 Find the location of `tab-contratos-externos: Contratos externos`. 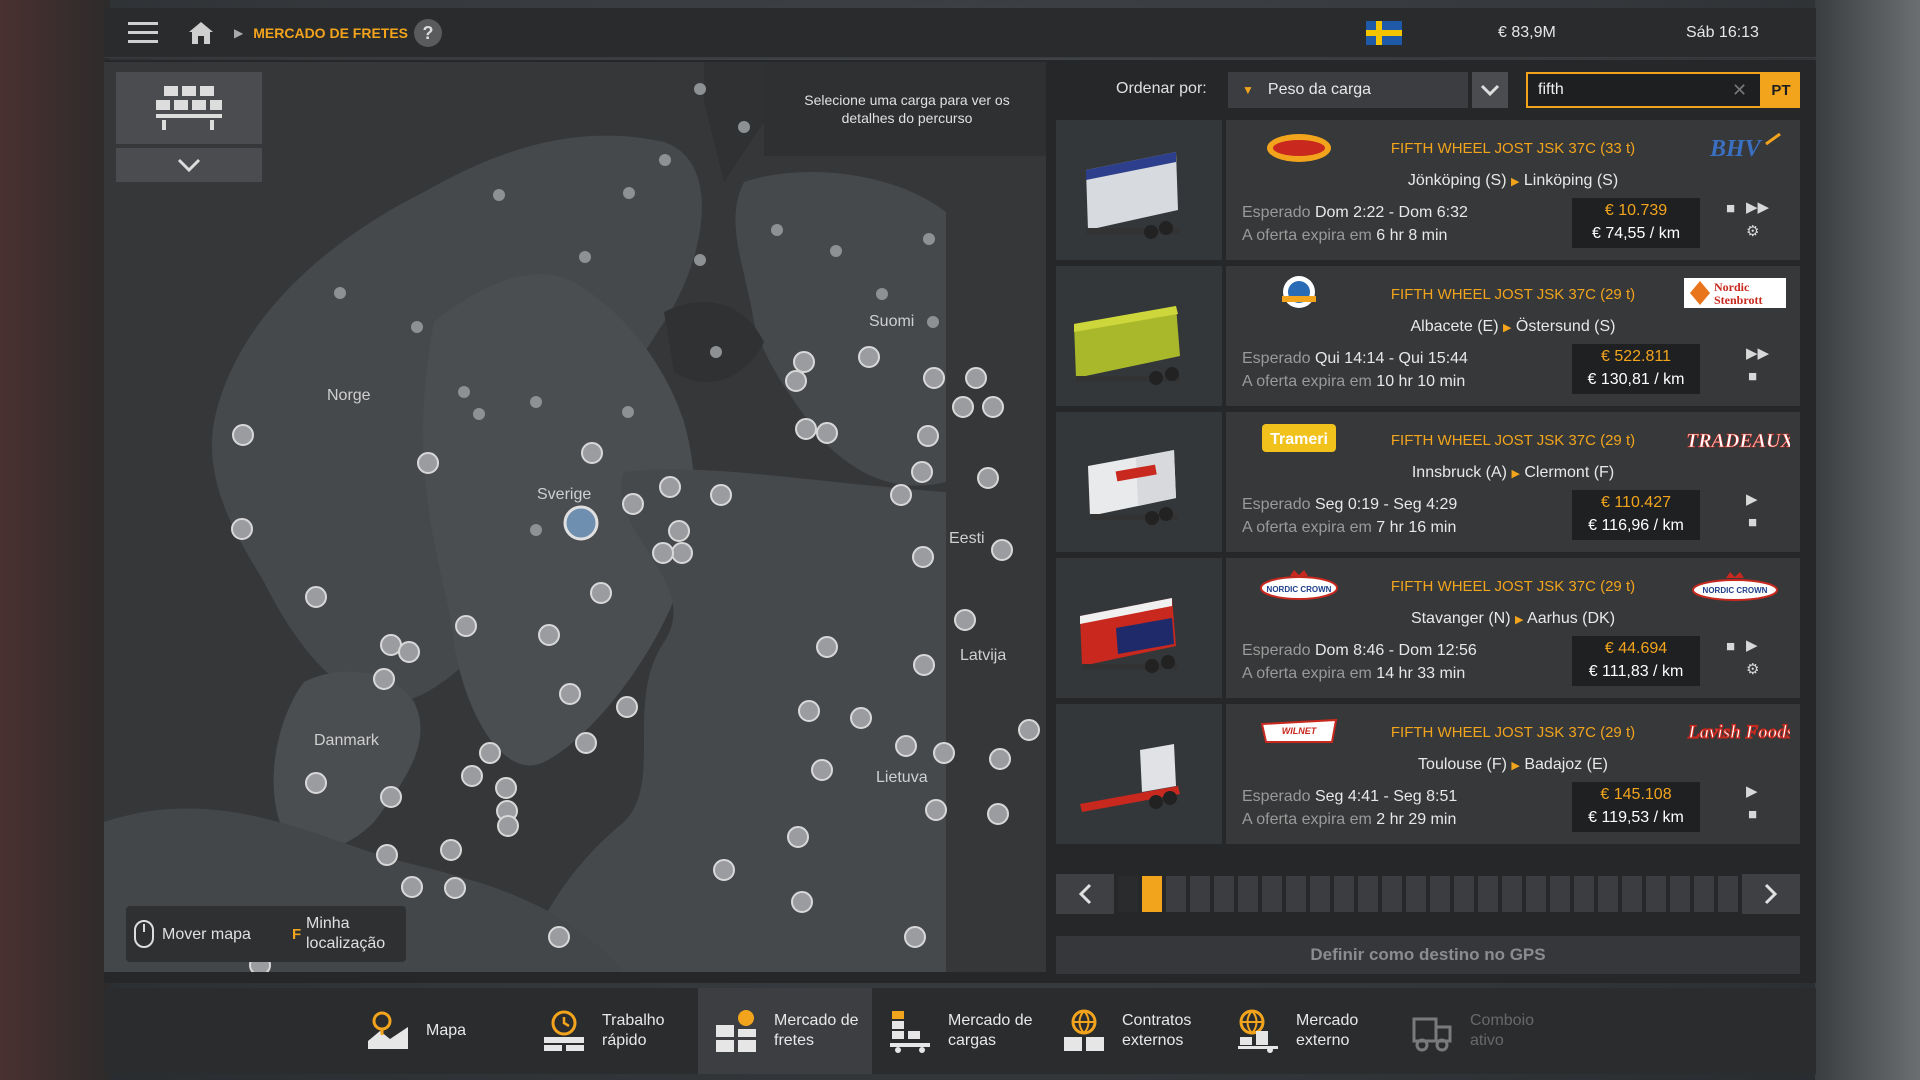

tab-contratos-externos: Contratos externos is located at coordinates (1133, 1031).